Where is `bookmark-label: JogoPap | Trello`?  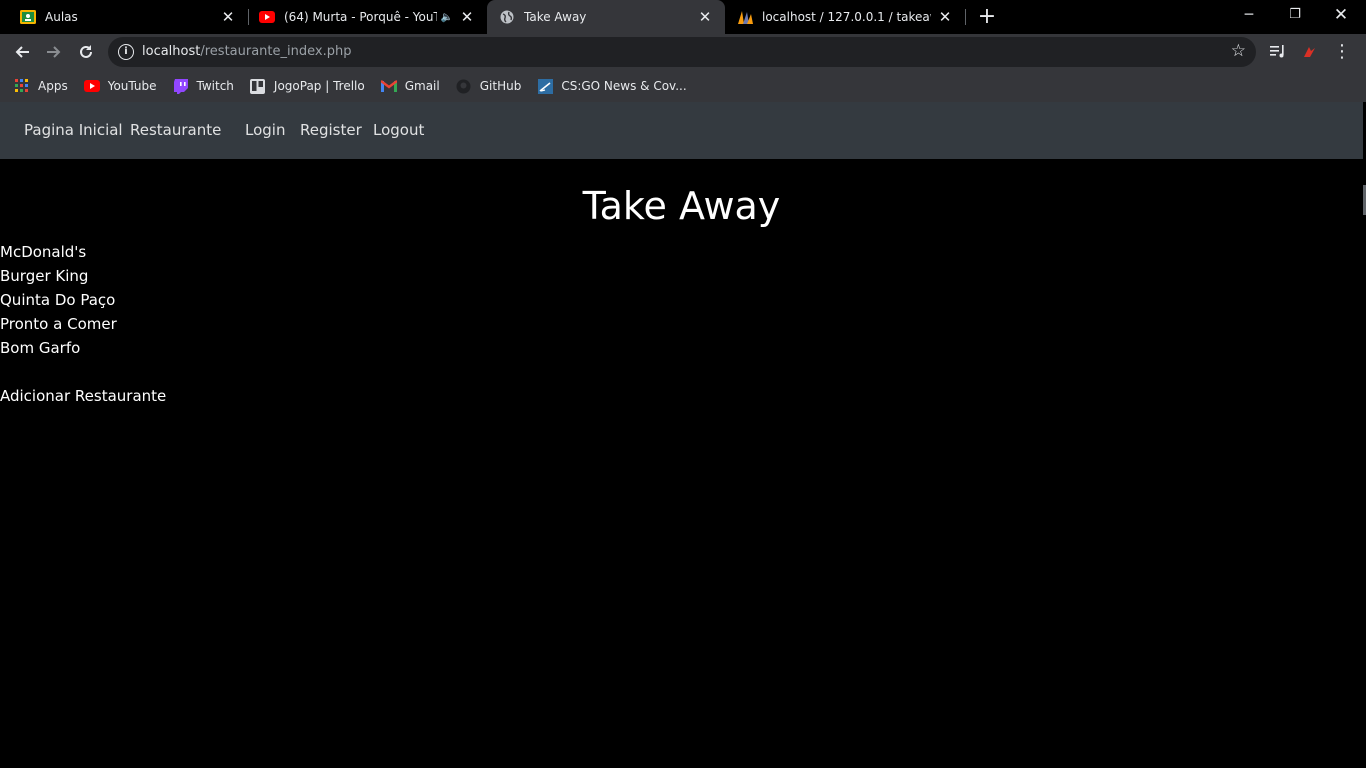 bookmark-label: JogoPap | Trello is located at coordinates (319, 86).